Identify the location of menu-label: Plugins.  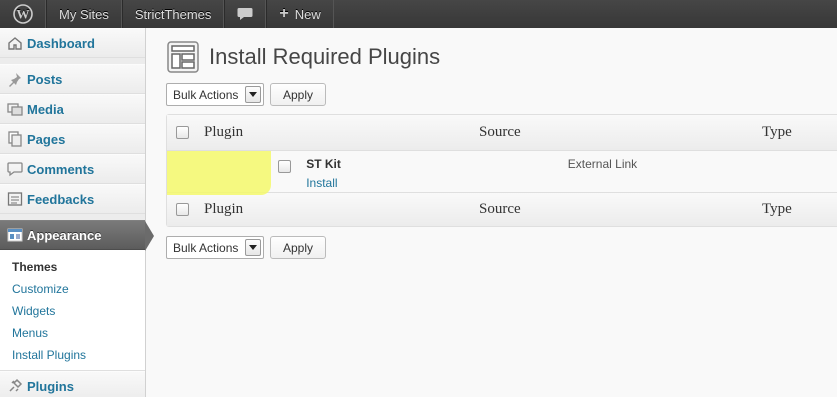
(50, 386).